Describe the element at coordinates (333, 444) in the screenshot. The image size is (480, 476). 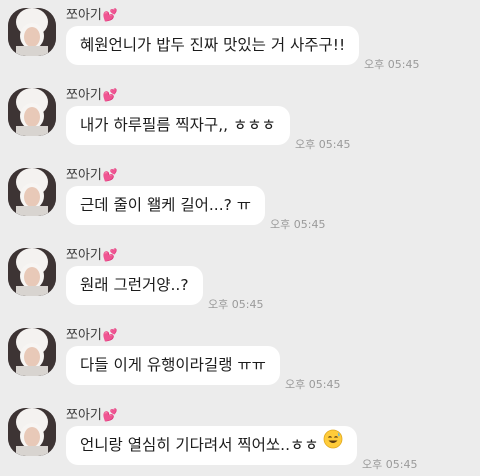
I see `sweat-smile-emoji-icon` at that location.